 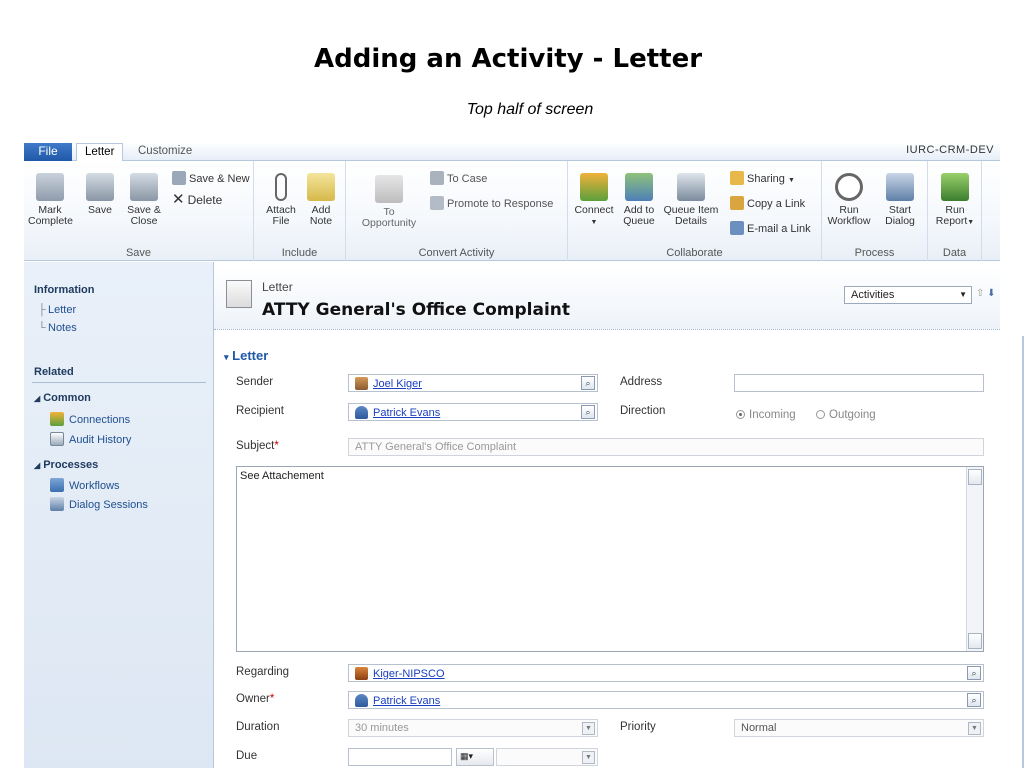 What do you see at coordinates (859, 383) in the screenshot?
I see `address-input` at bounding box center [859, 383].